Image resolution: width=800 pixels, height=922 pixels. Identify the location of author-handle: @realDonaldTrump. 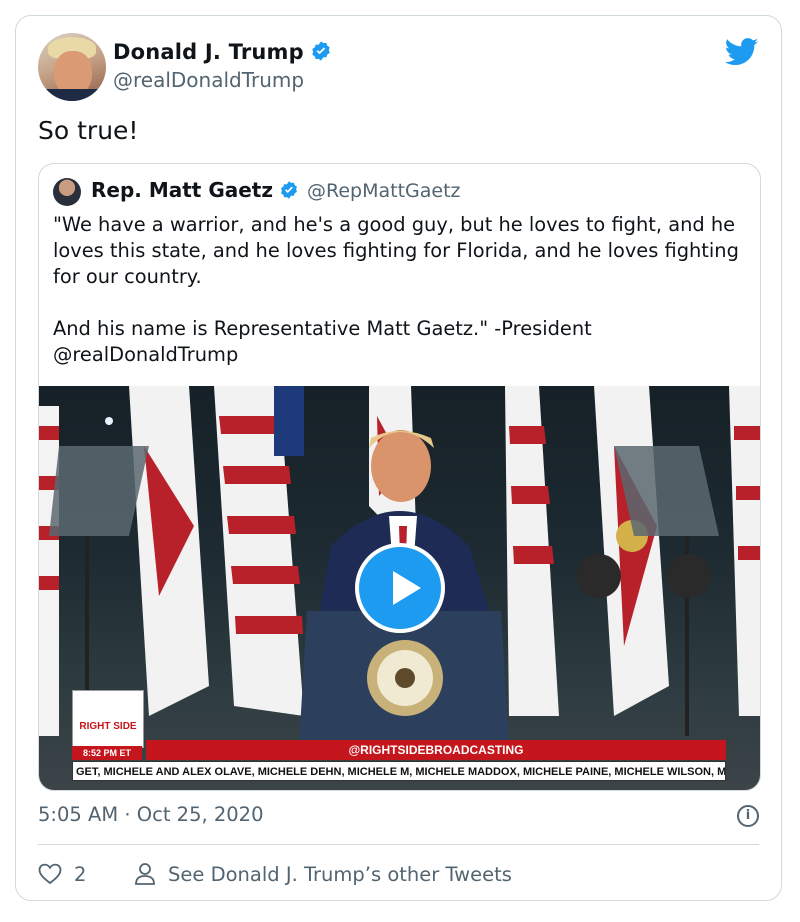
(208, 80).